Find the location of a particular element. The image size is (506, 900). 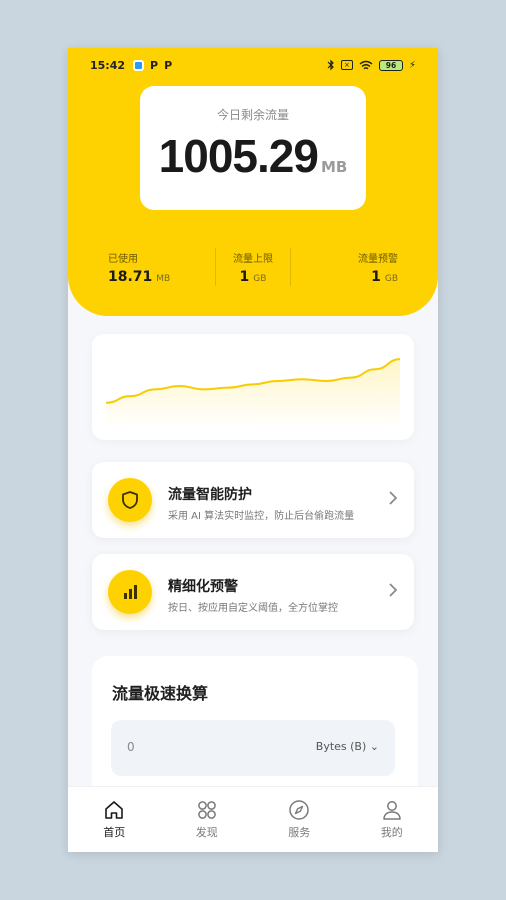

user-icon is located at coordinates (392, 810).